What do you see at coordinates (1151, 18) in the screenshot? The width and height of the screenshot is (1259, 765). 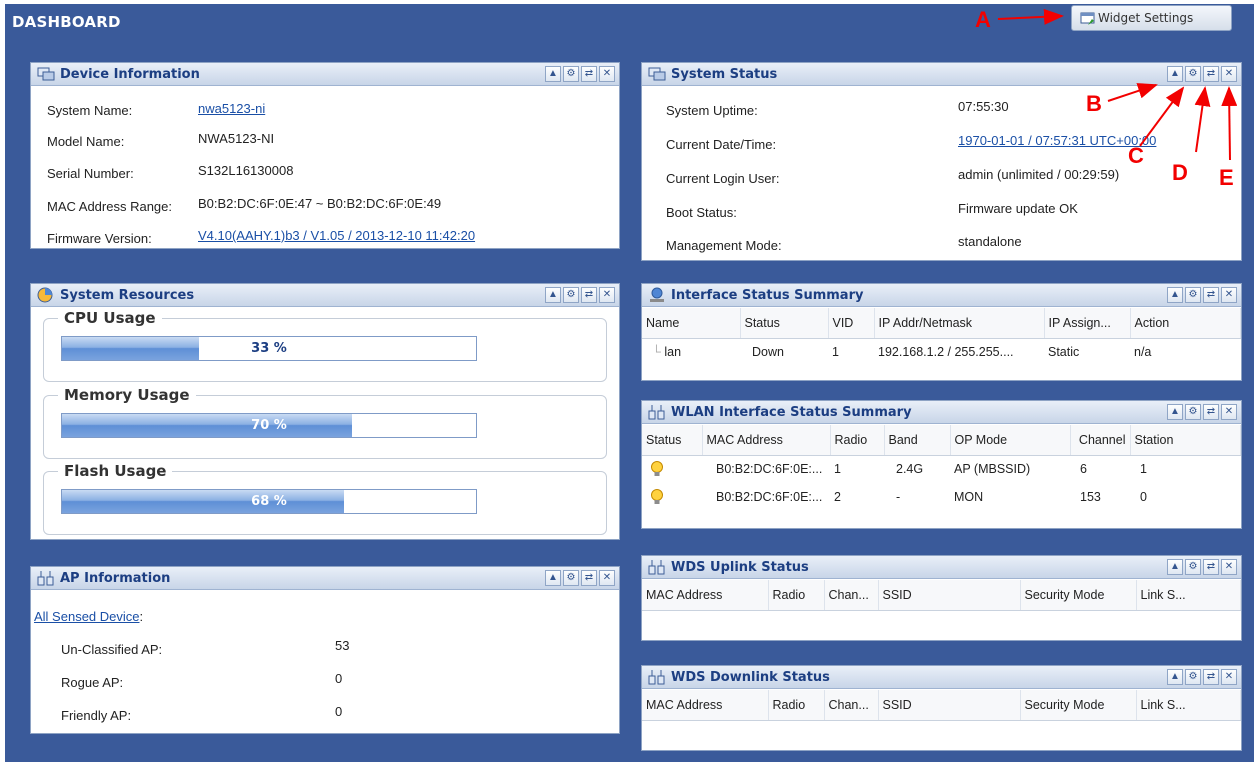 I see `widget-settings-button: Widget Settings` at bounding box center [1151, 18].